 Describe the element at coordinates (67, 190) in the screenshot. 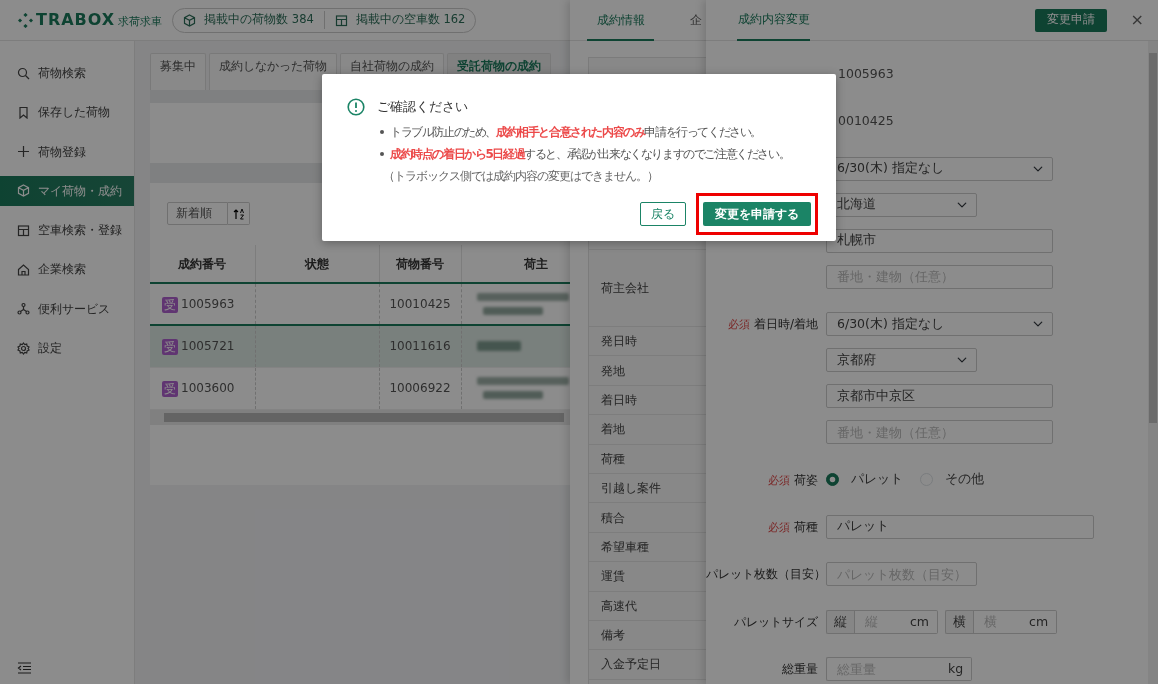

I see `sidebar-item: マイ荷物・成約` at that location.